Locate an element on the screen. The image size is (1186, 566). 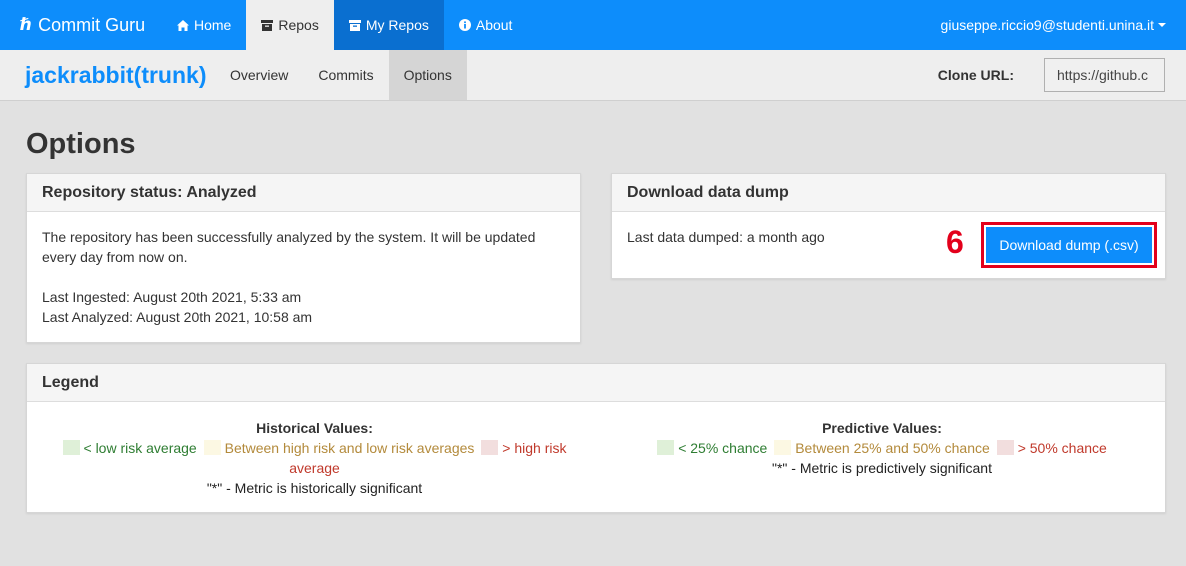
historical-title: Historical Values: is located at coordinates (314, 428).